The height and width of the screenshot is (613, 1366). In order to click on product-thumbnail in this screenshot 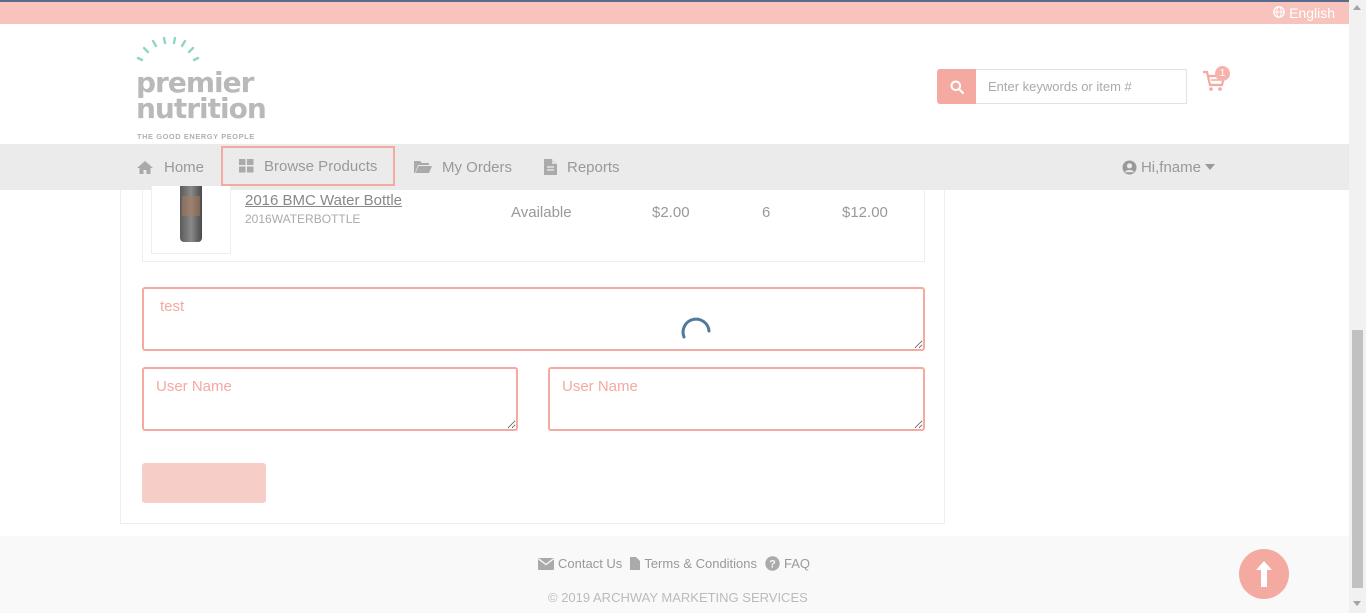, I will do `click(191, 220)`.